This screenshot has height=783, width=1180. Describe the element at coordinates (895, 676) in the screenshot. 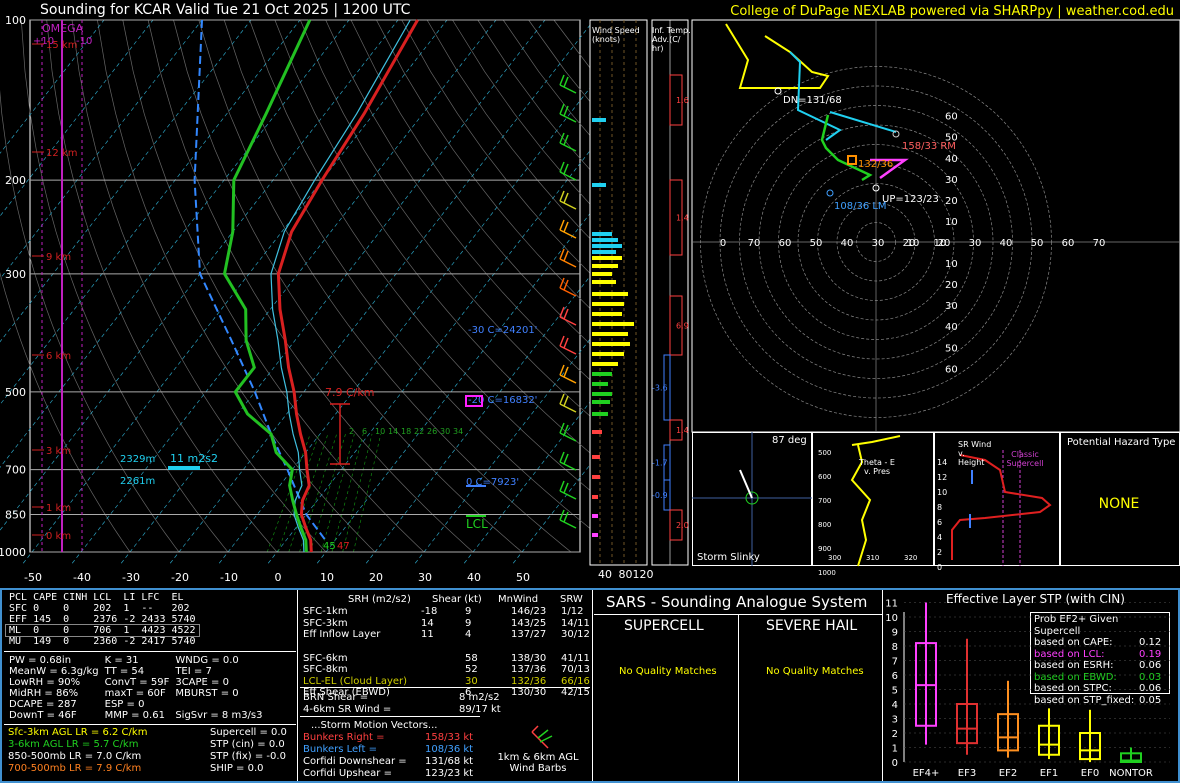

I see `stp-y-tick: 6` at that location.